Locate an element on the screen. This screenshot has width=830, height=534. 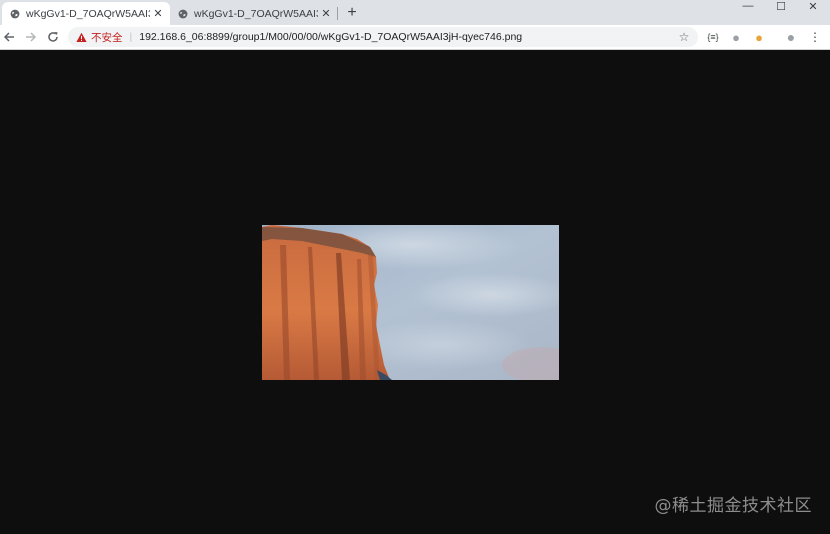
forward-arrow-icon is located at coordinates (31, 37).